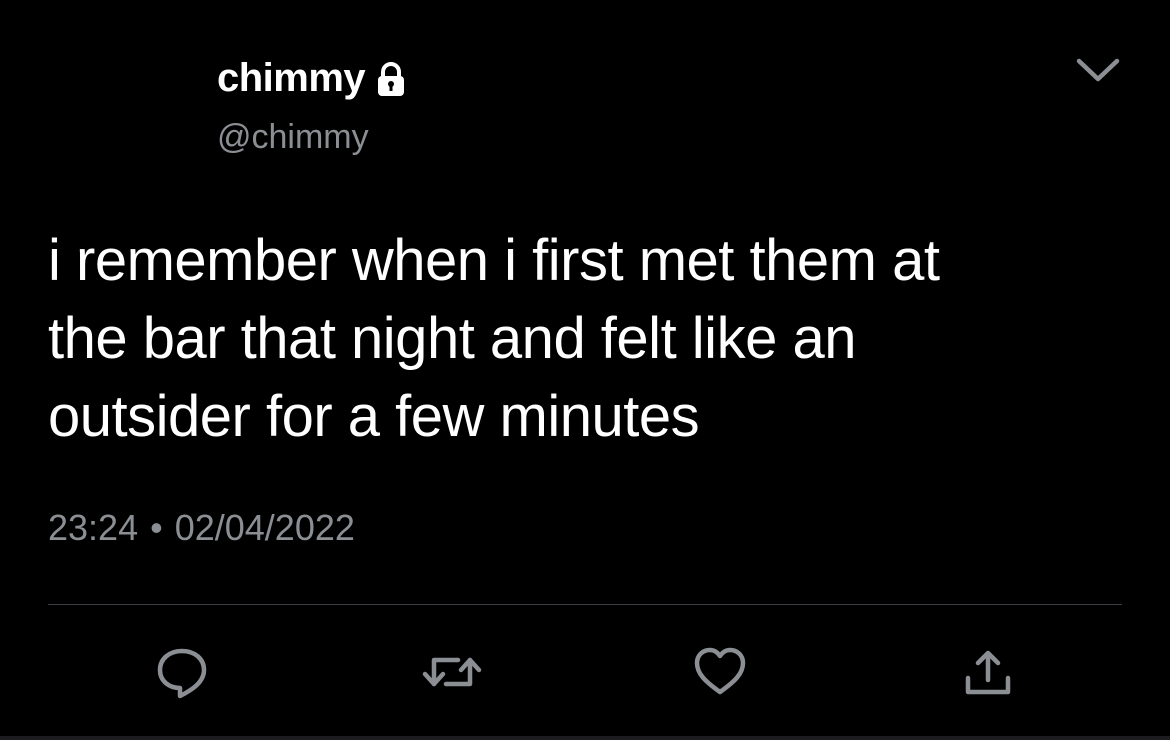 The height and width of the screenshot is (740, 1170). I want to click on tweet-text-line: outsider for a few minutes, so click(374, 416).